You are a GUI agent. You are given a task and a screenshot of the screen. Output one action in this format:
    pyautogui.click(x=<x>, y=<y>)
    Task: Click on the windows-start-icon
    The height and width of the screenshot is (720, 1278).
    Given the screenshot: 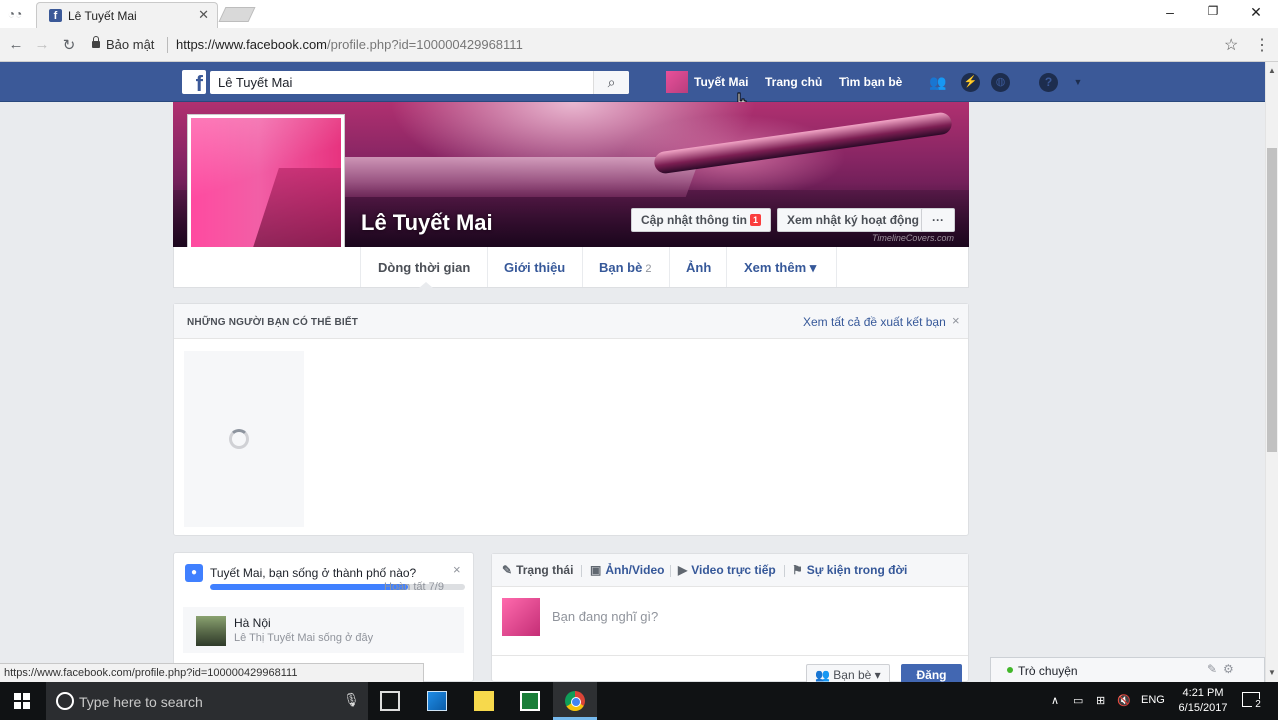 What is the action you would take?
    pyautogui.click(x=22, y=701)
    